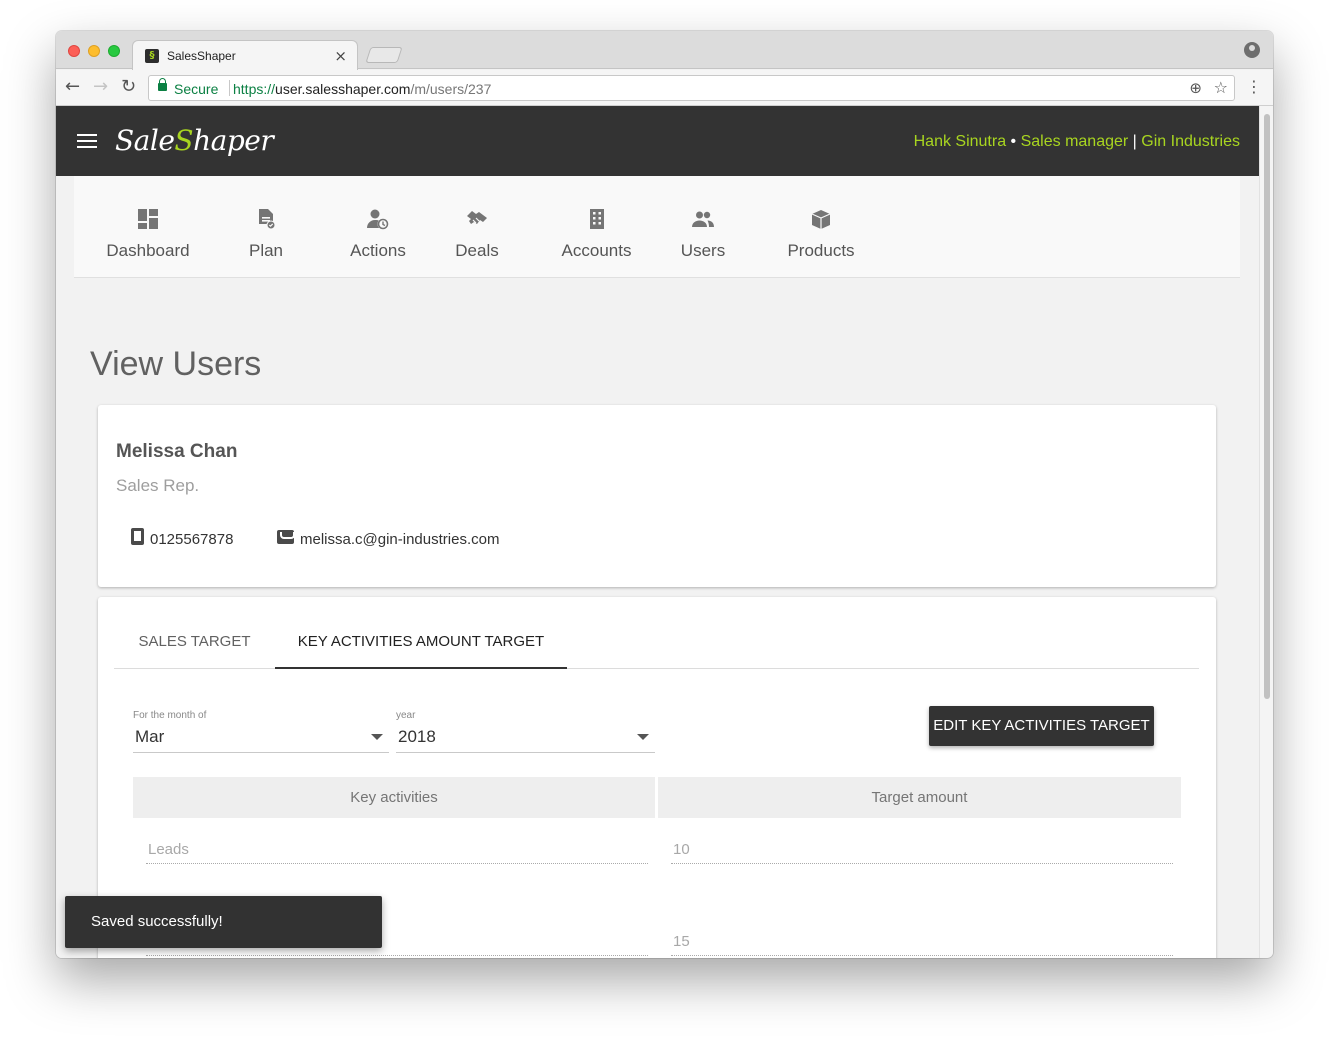  I want to click on favicon-icon: §, so click(152, 56).